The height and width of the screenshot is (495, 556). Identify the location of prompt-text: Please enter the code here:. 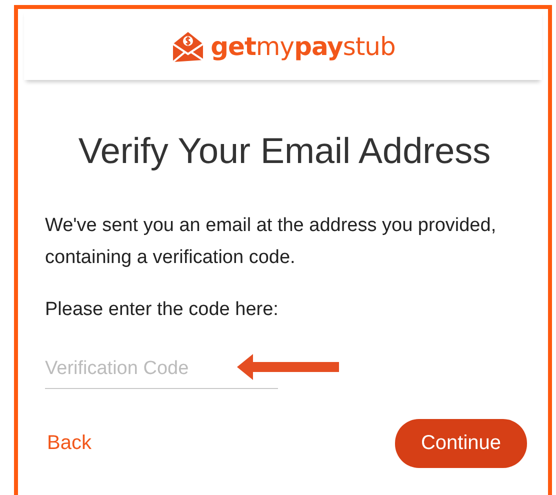
(162, 310).